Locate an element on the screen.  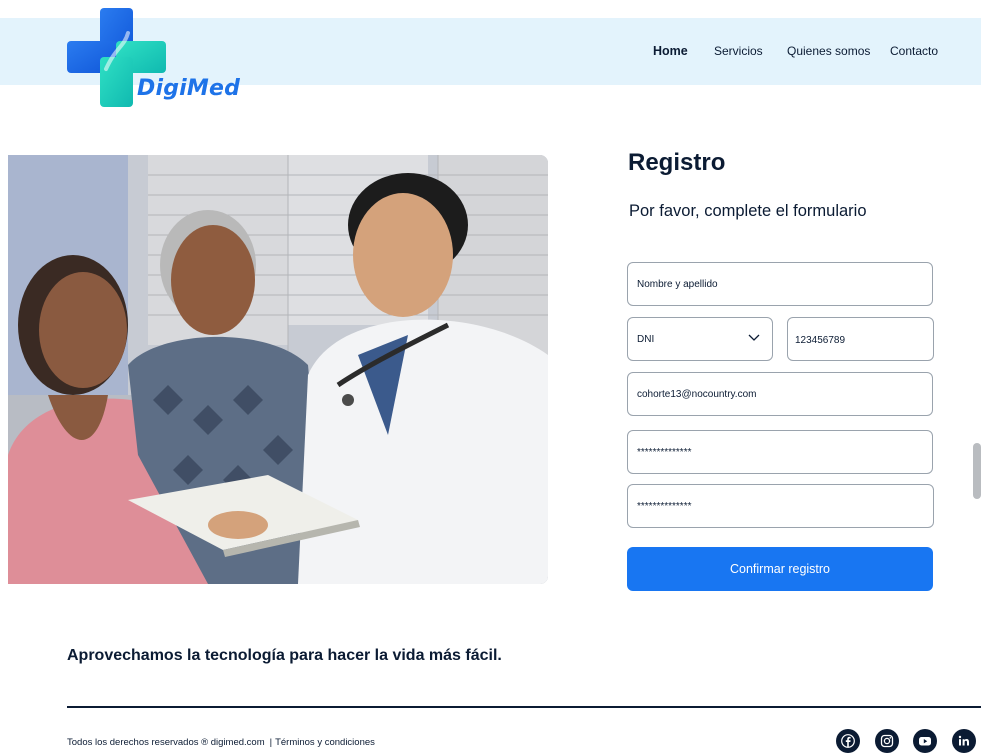
email-field: cohorte13@nocountry.com is located at coordinates (780, 394).